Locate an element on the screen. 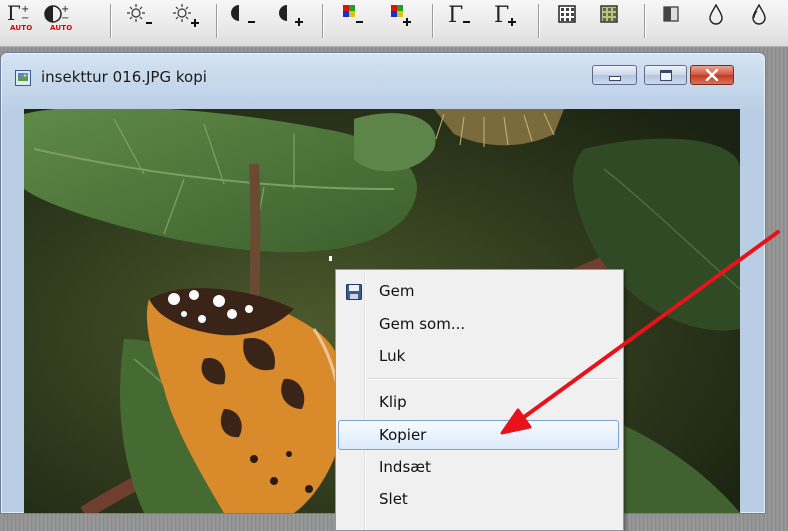  grid-color-button is located at coordinates (610, 20).